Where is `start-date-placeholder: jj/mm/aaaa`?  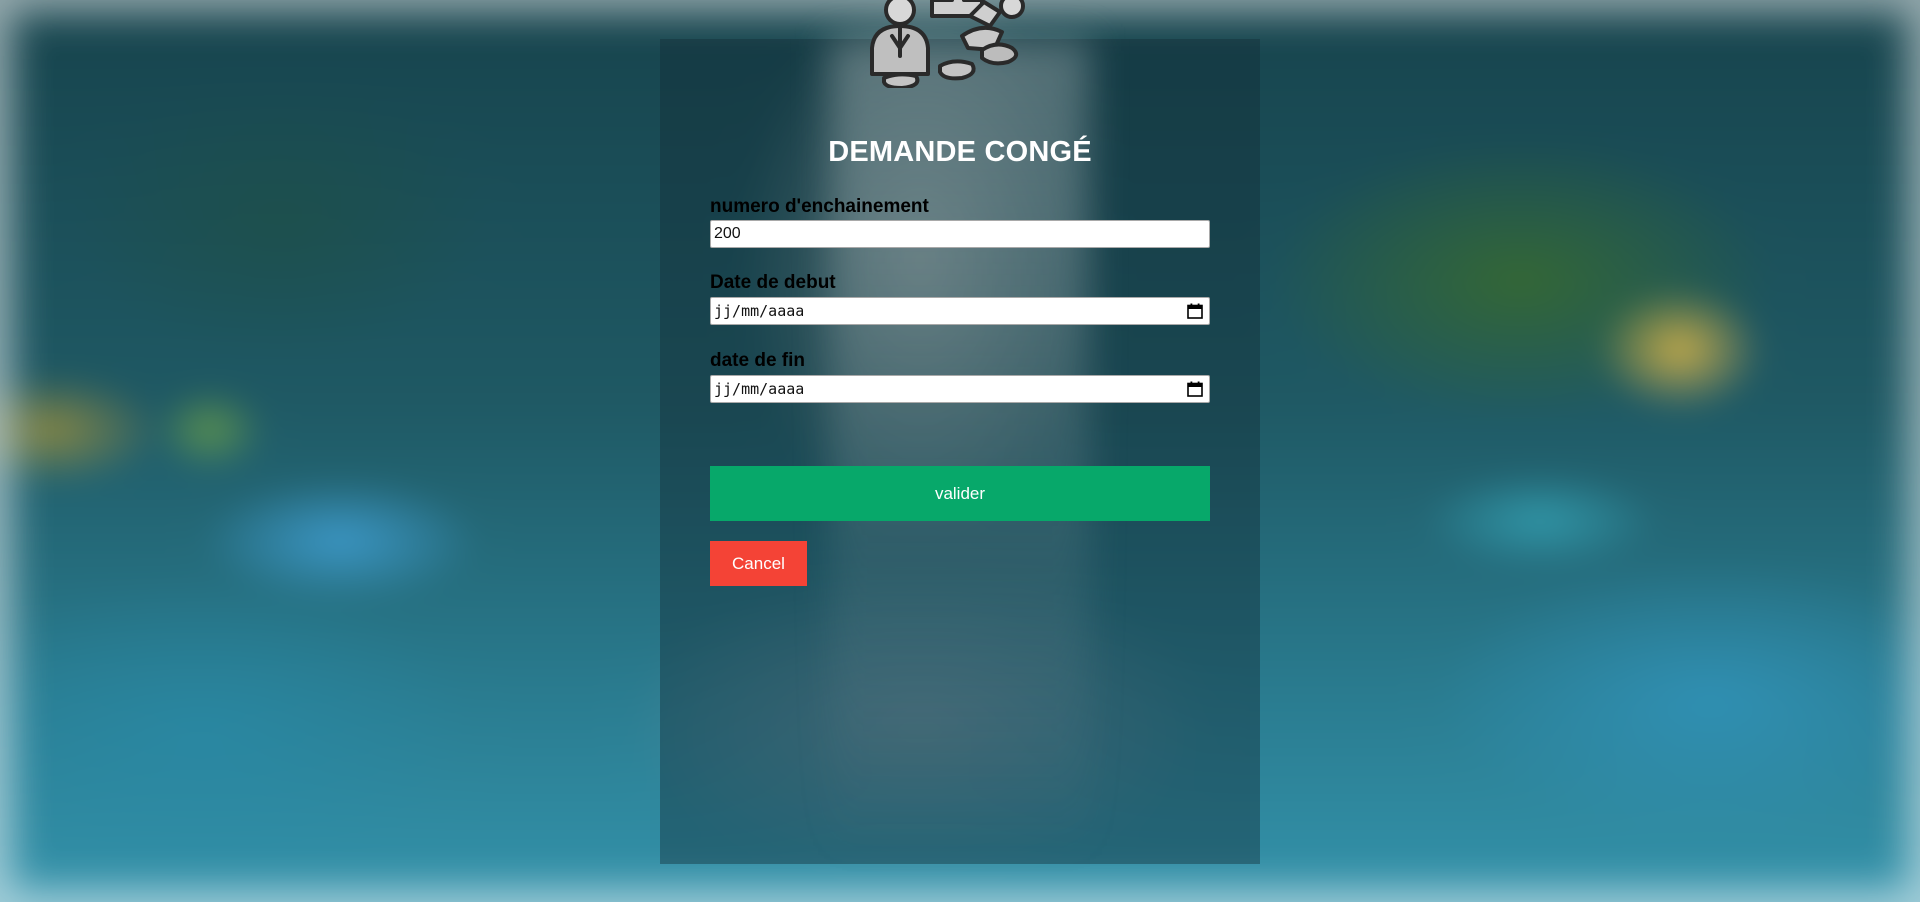 start-date-placeholder: jj/mm/aaaa is located at coordinates (759, 311).